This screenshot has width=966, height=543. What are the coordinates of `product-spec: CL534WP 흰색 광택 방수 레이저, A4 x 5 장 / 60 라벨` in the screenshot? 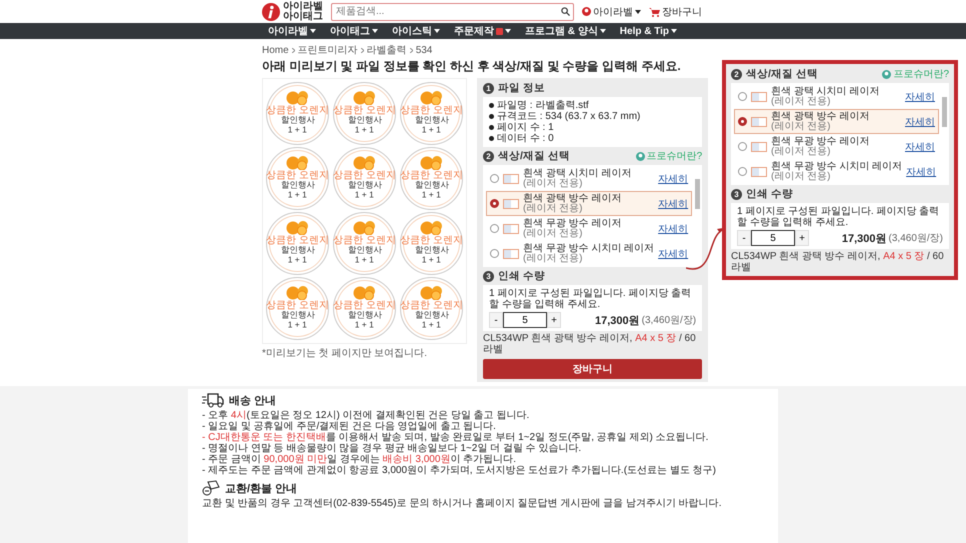 It's located at (838, 262).